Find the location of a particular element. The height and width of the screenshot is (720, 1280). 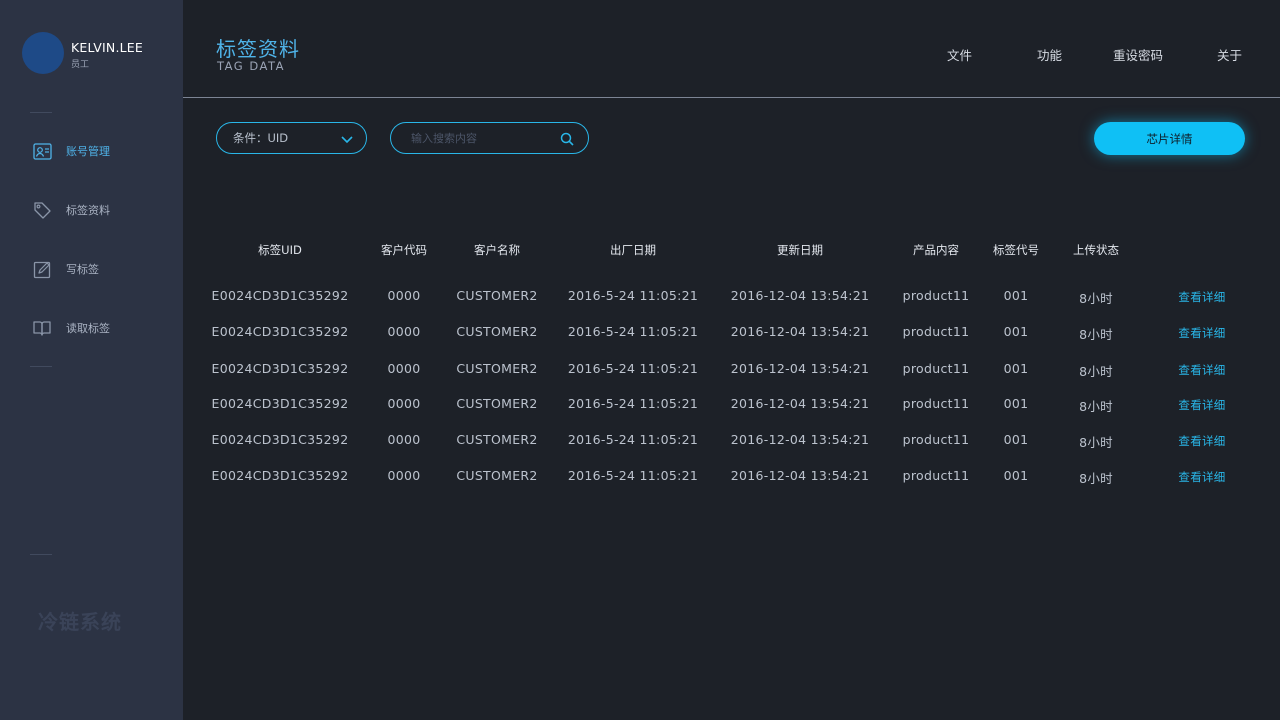

sidebar-item-account: 账号管理 is located at coordinates (71, 151).